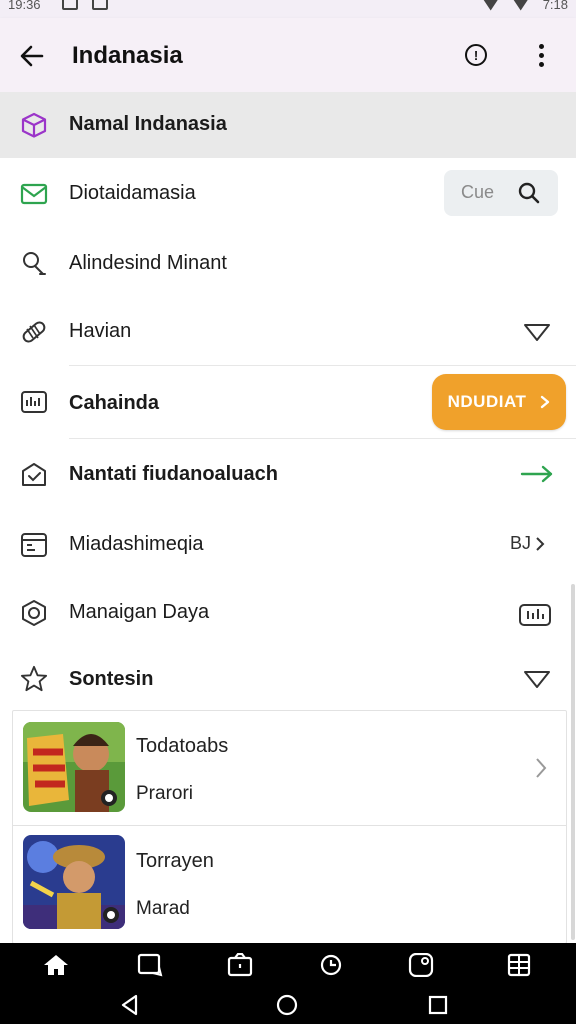  I want to click on card-title: Todatoabs, so click(182, 746).